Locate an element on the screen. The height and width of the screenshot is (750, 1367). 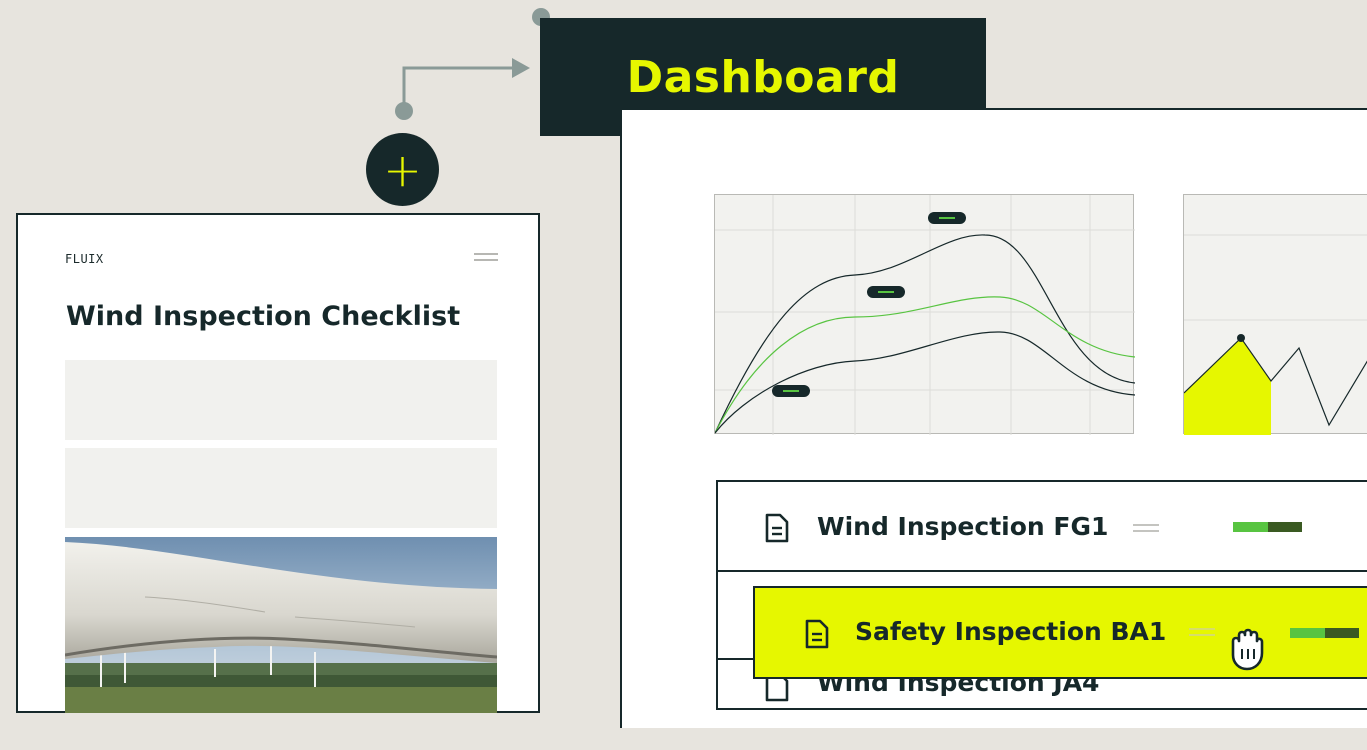
brand-logo: FLUIX is located at coordinates (84, 259).